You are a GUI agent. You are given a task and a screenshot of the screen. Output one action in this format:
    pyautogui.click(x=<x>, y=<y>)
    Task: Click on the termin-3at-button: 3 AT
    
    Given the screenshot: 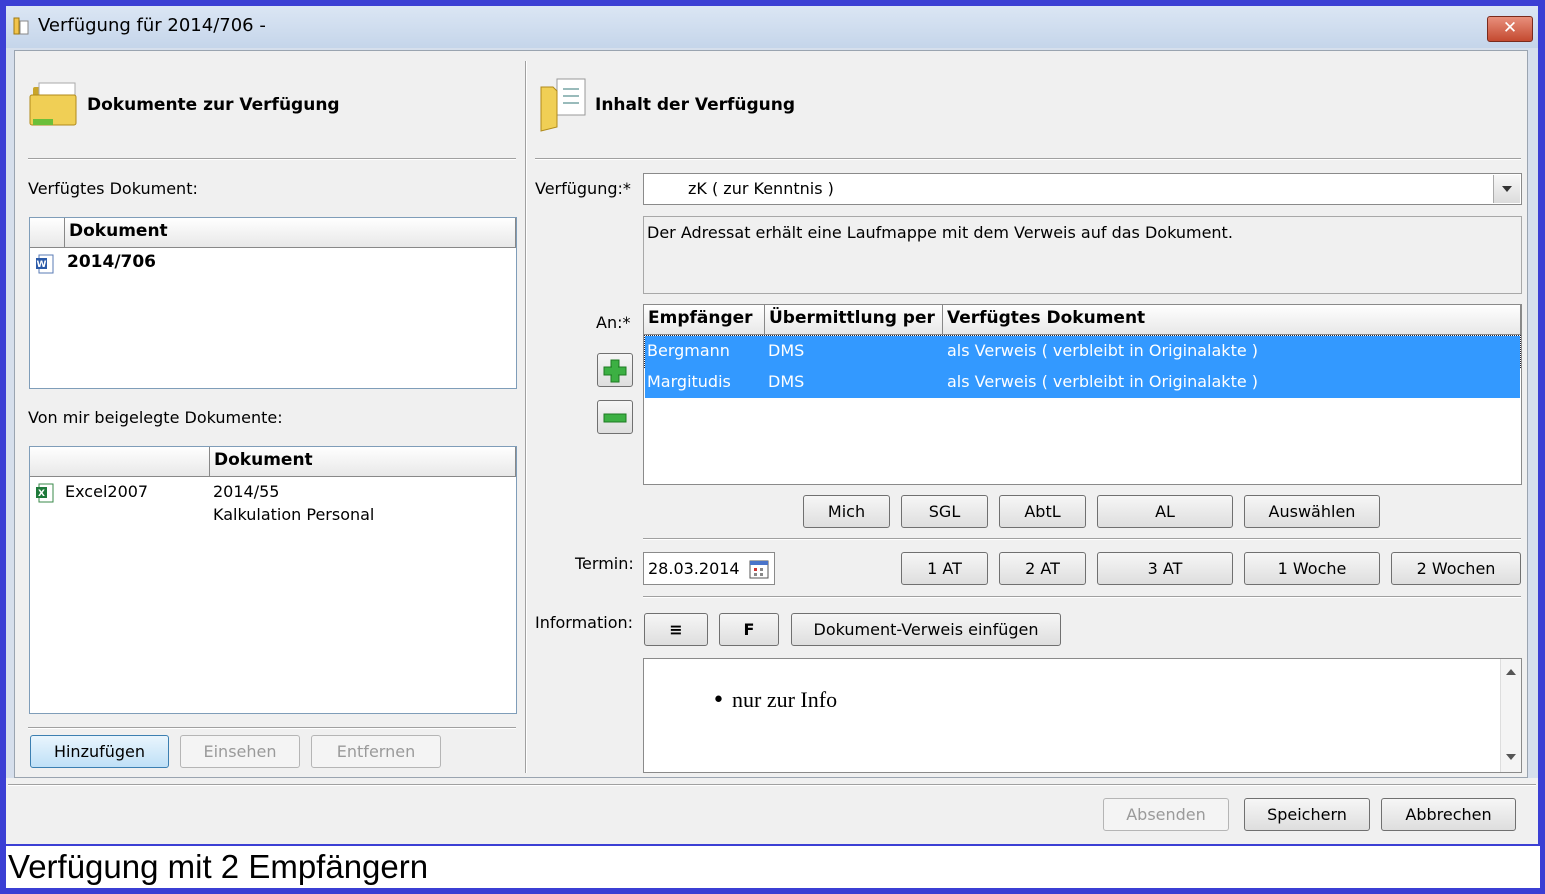 What is the action you would take?
    pyautogui.click(x=1165, y=568)
    